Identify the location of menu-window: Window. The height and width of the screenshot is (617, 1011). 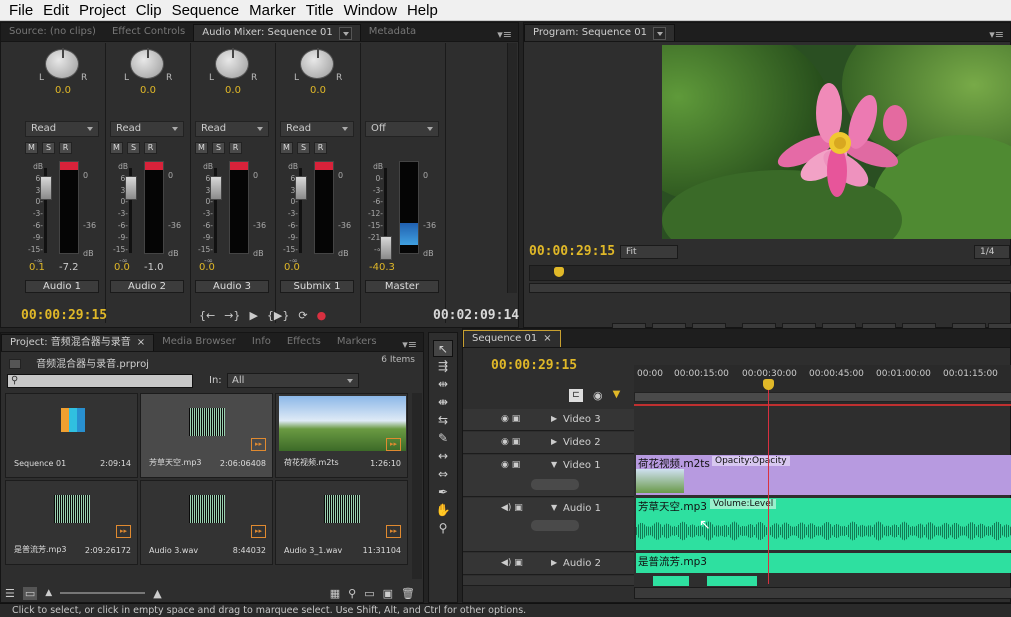
(370, 10).